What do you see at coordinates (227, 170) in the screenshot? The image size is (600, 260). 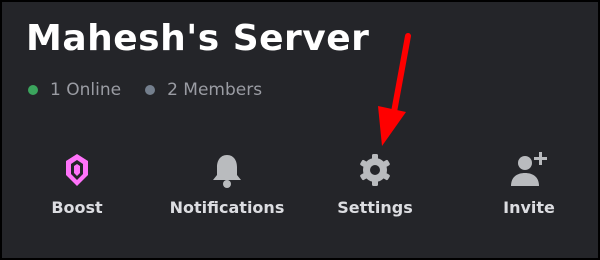 I see `bell-icon` at bounding box center [227, 170].